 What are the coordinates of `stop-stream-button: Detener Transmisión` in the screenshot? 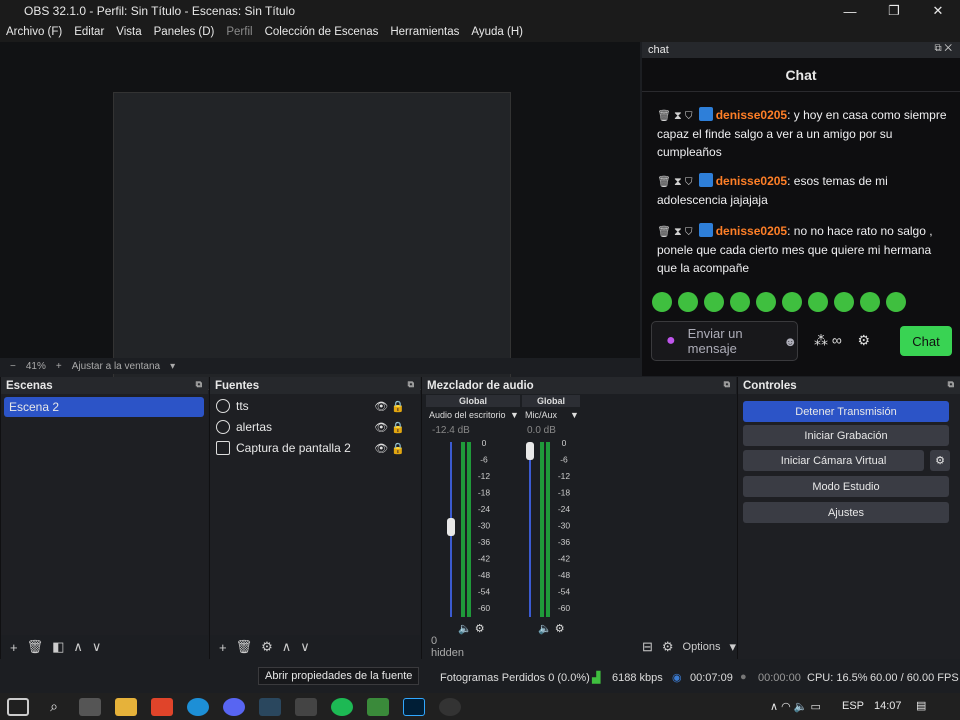 It's located at (846, 411).